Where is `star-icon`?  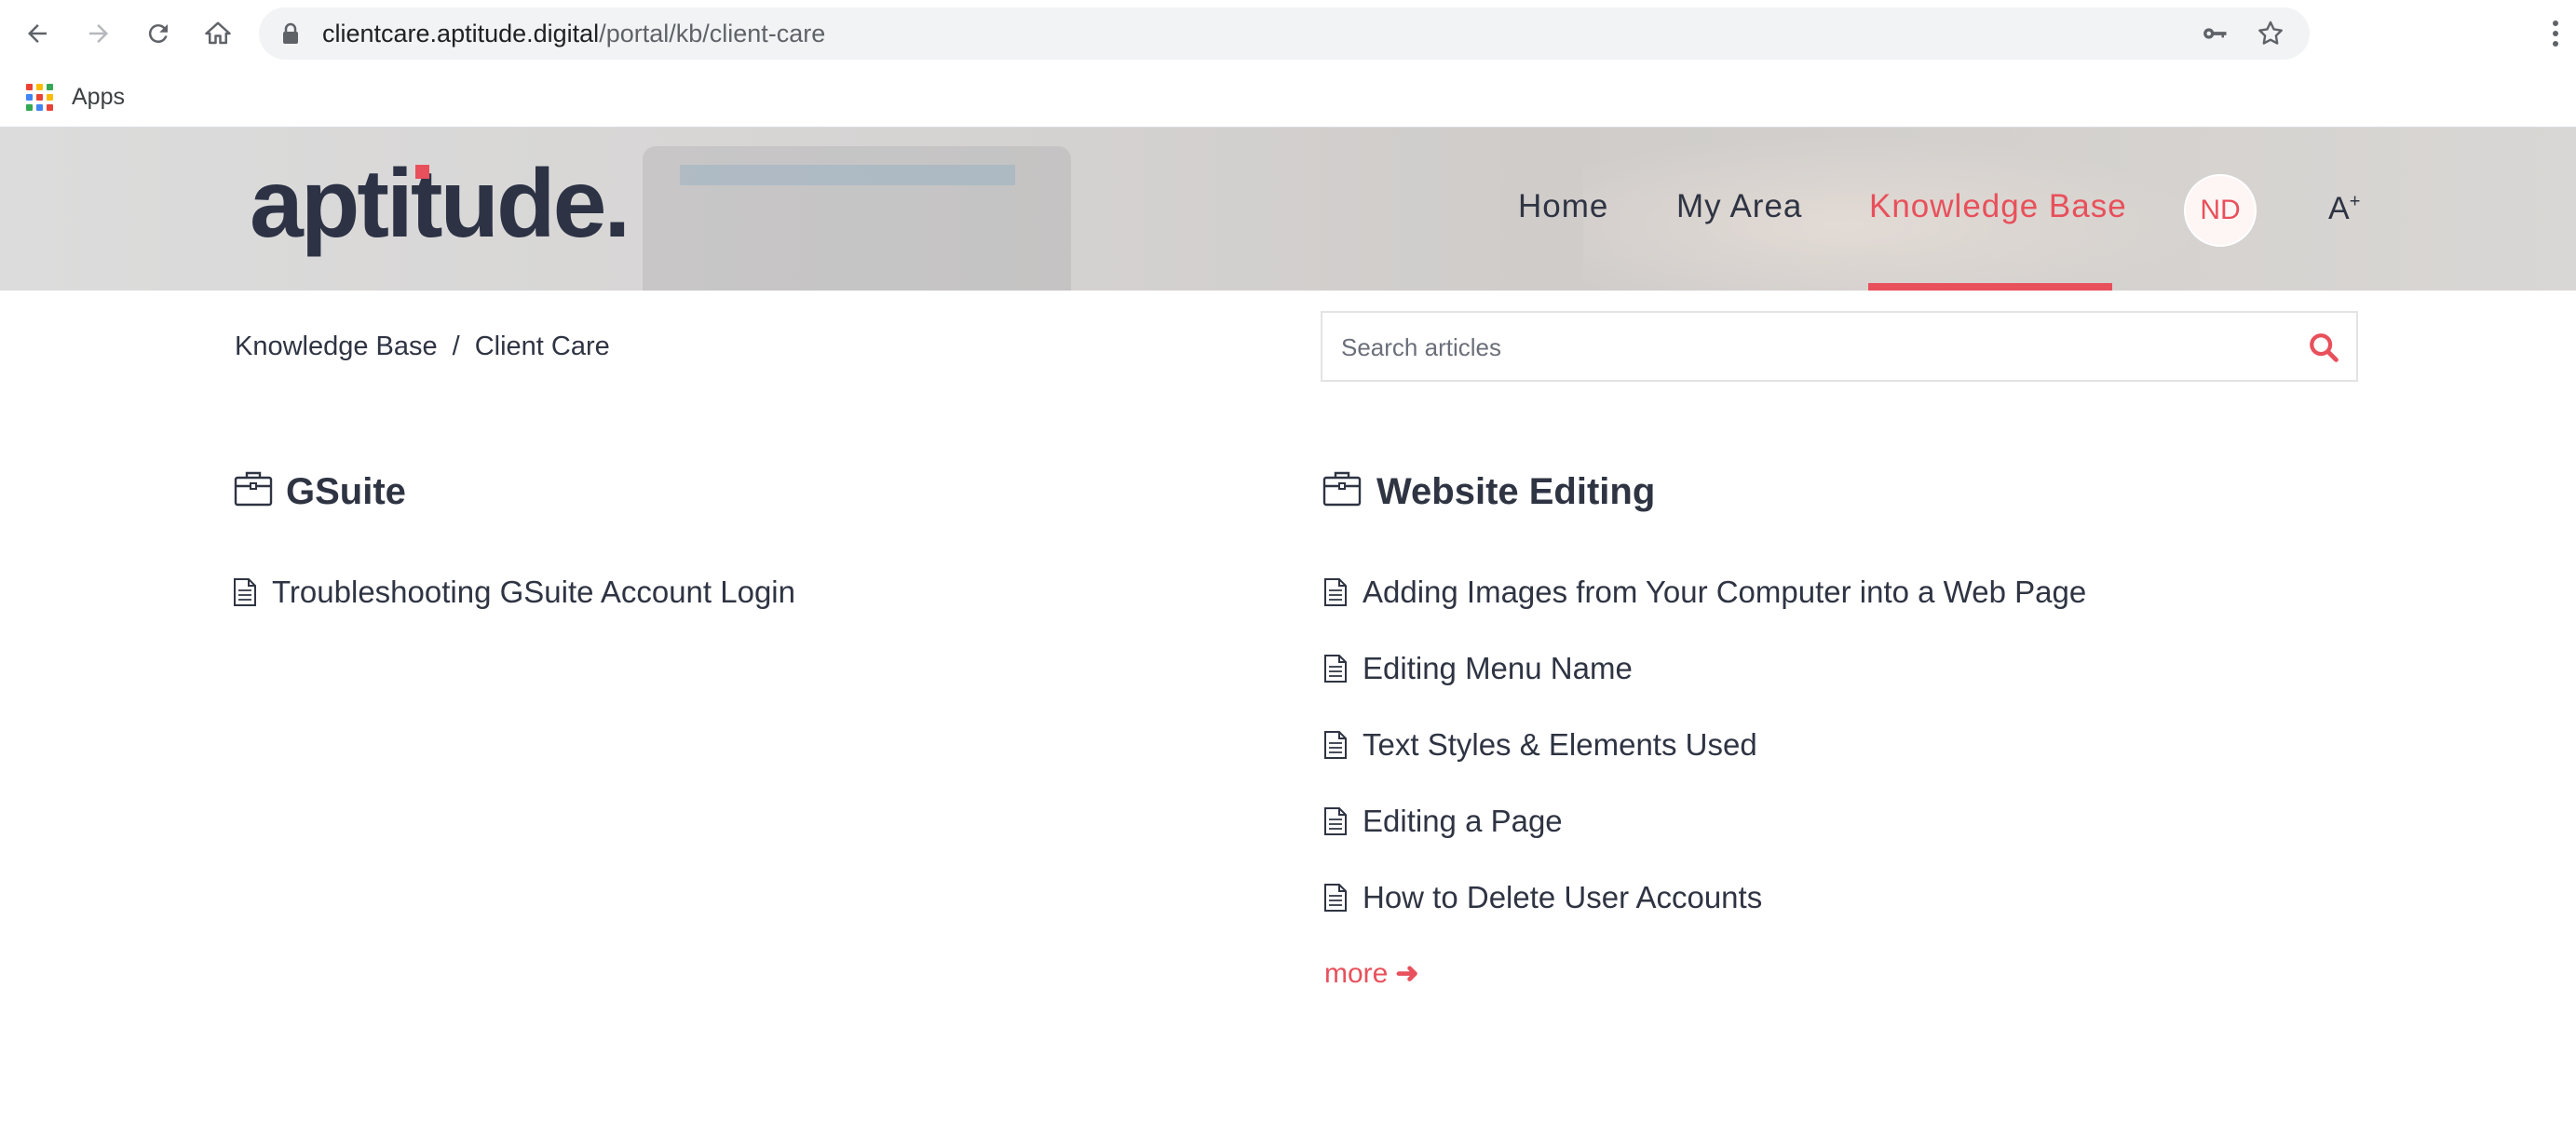
star-icon is located at coordinates (2270, 33).